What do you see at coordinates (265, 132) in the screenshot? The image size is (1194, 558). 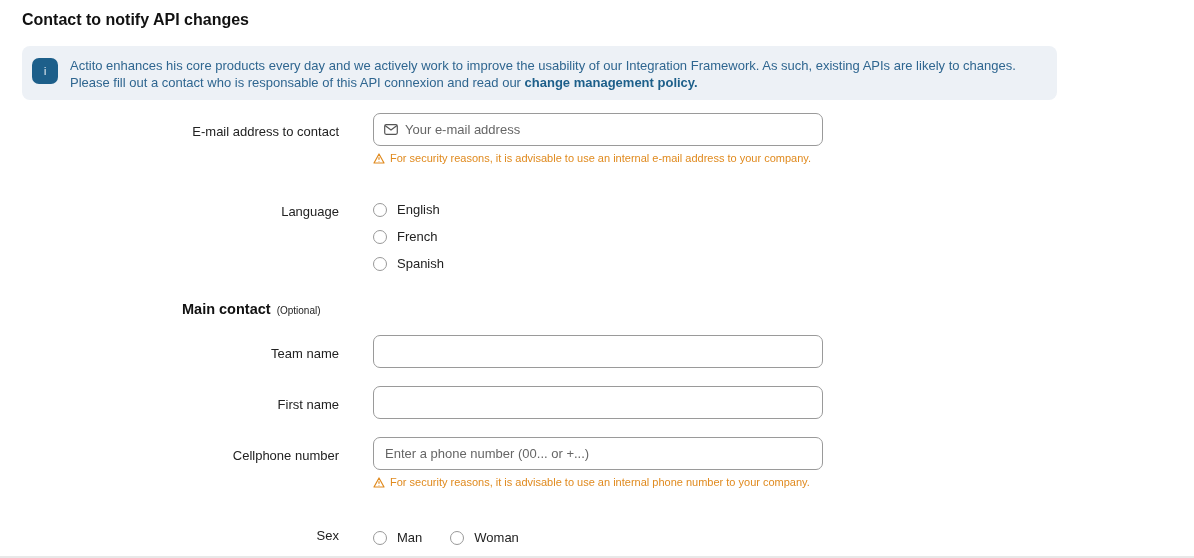 I see `field-label: E-mail address to contact` at bounding box center [265, 132].